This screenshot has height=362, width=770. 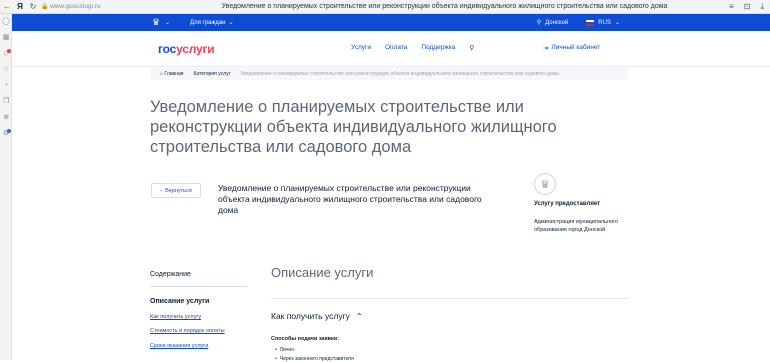 I want to click on personal-cabinet-link: ⇥ Личный кабинет, so click(x=571, y=48).